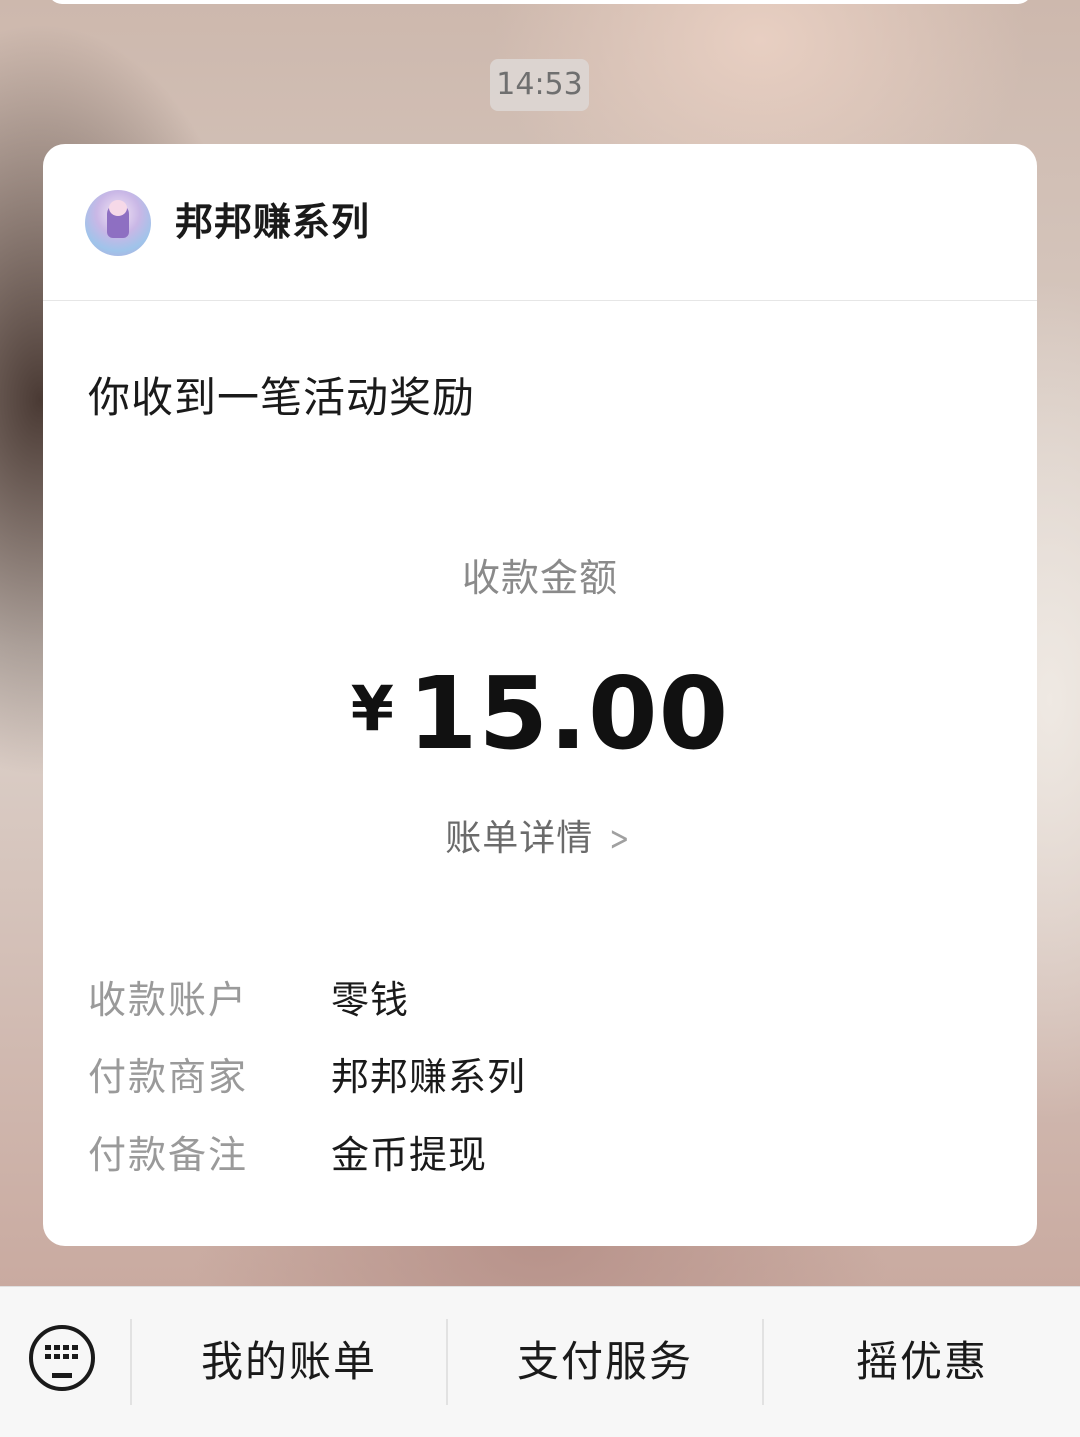 Image resolution: width=1080 pixels, height=1437 pixels. Describe the element at coordinates (289, 1362) in the screenshot. I see `menu-my-bills: 我的账单` at that location.